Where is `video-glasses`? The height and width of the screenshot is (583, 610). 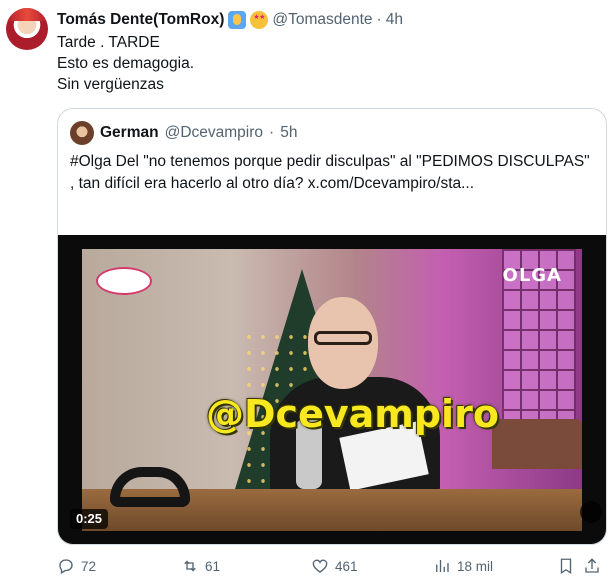
video-glasses is located at coordinates (343, 338).